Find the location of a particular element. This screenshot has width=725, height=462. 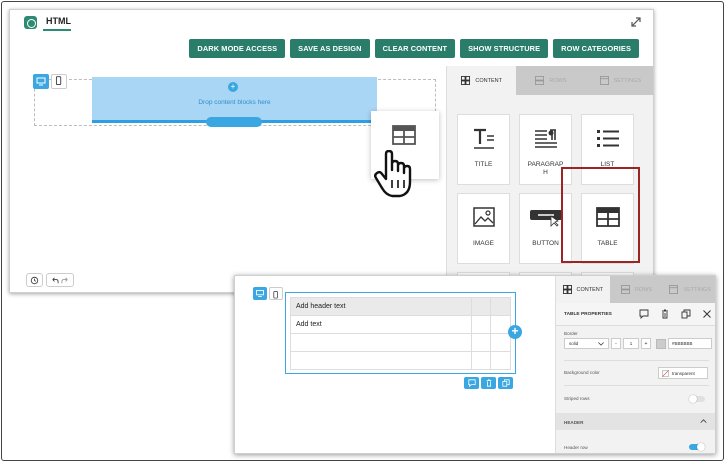

border-color-swatch is located at coordinates (661, 343).